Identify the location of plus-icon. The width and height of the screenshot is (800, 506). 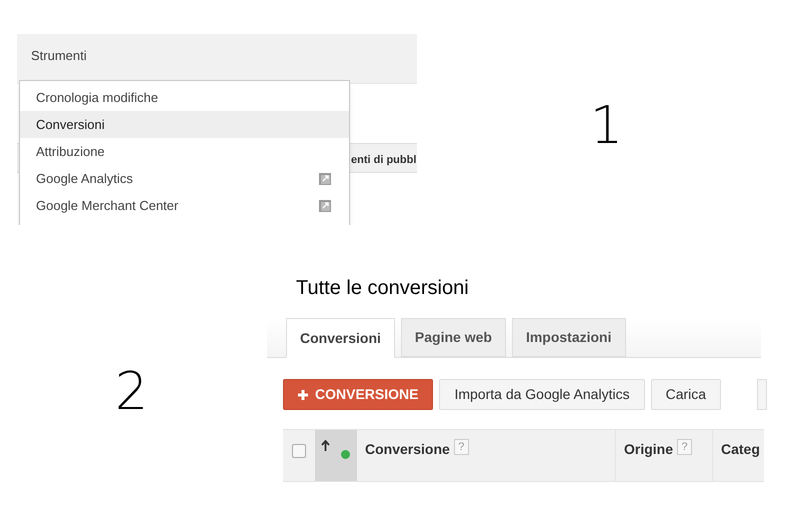
(303, 395).